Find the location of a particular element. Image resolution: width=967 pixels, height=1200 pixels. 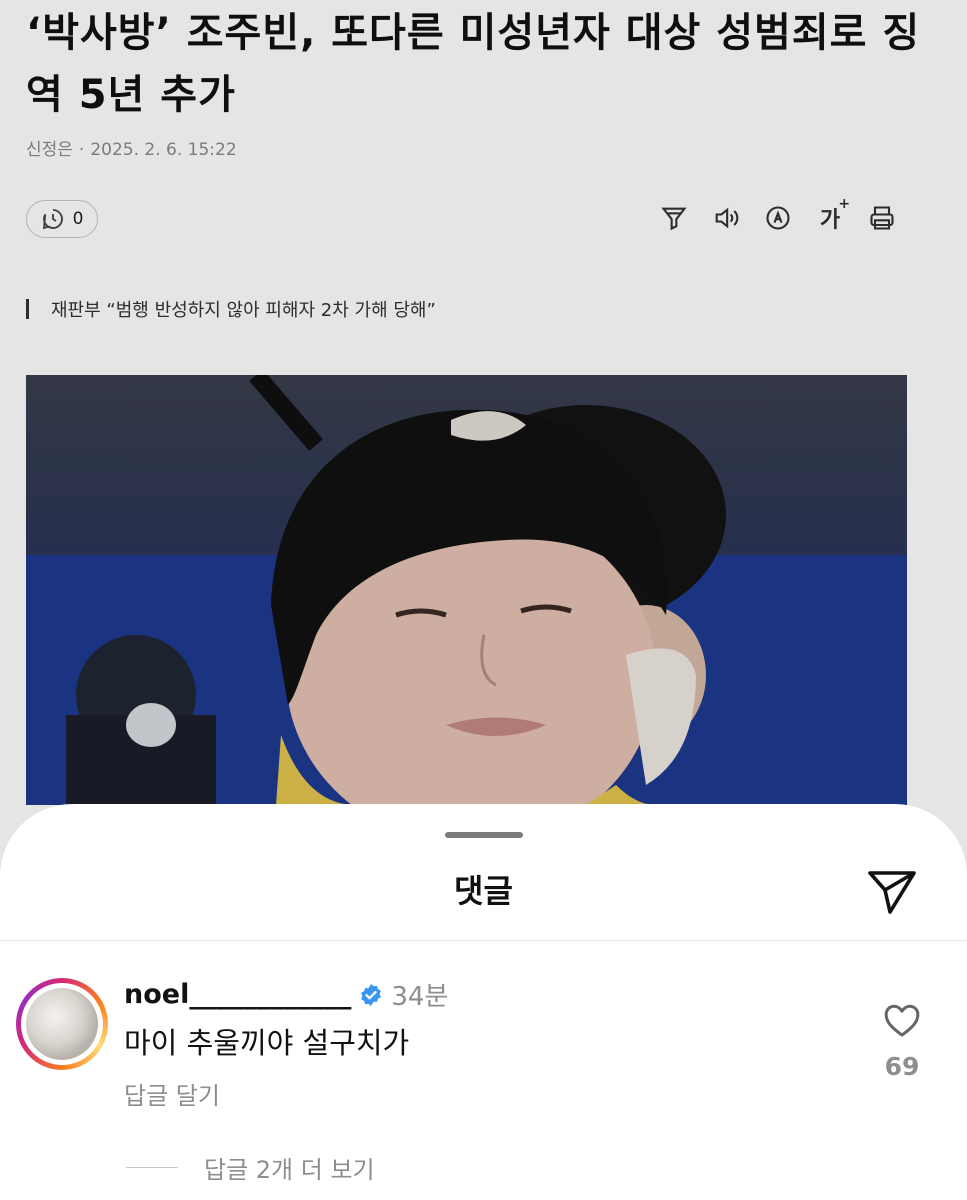

comment-username: noel____________ is located at coordinates (237, 994).